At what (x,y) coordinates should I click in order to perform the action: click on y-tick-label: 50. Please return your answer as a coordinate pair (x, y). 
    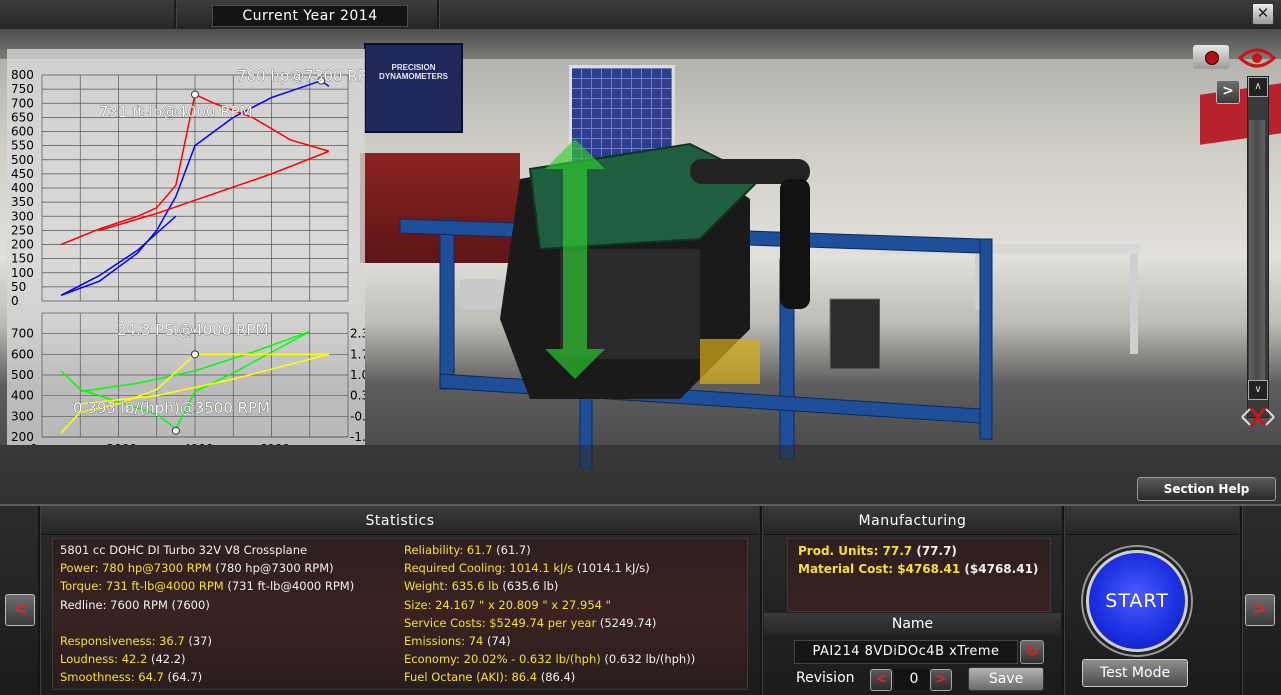
    Looking at the image, I should click on (18, 287).